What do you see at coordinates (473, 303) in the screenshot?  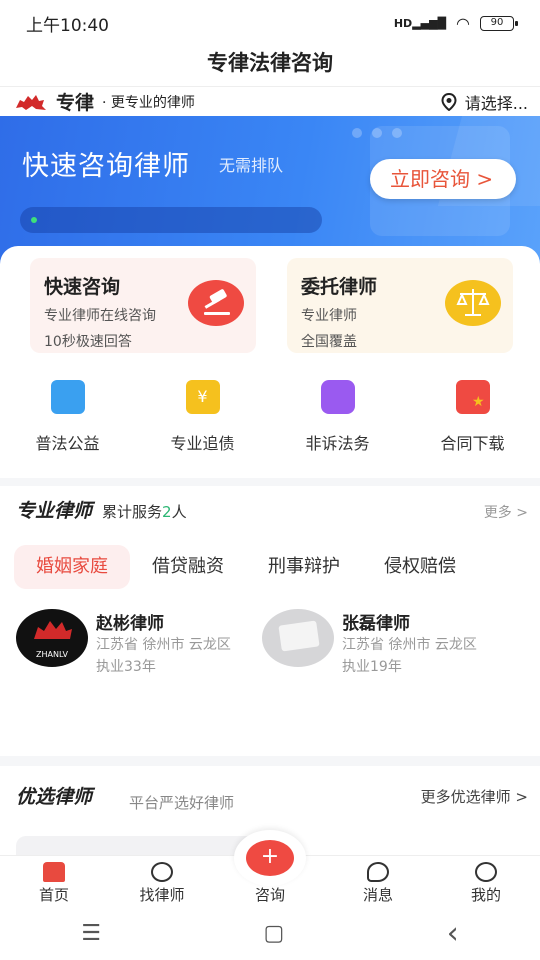 I see `scales-icon` at bounding box center [473, 303].